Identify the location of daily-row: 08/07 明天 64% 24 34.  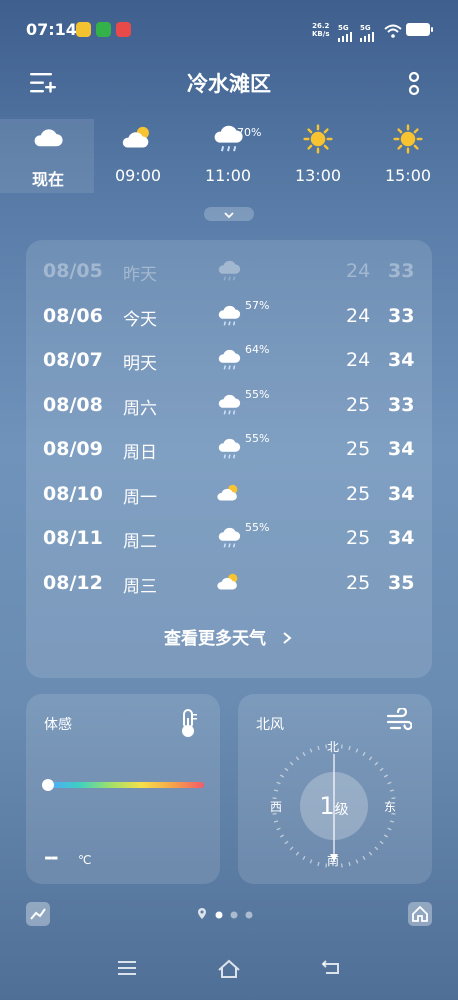
(229, 361).